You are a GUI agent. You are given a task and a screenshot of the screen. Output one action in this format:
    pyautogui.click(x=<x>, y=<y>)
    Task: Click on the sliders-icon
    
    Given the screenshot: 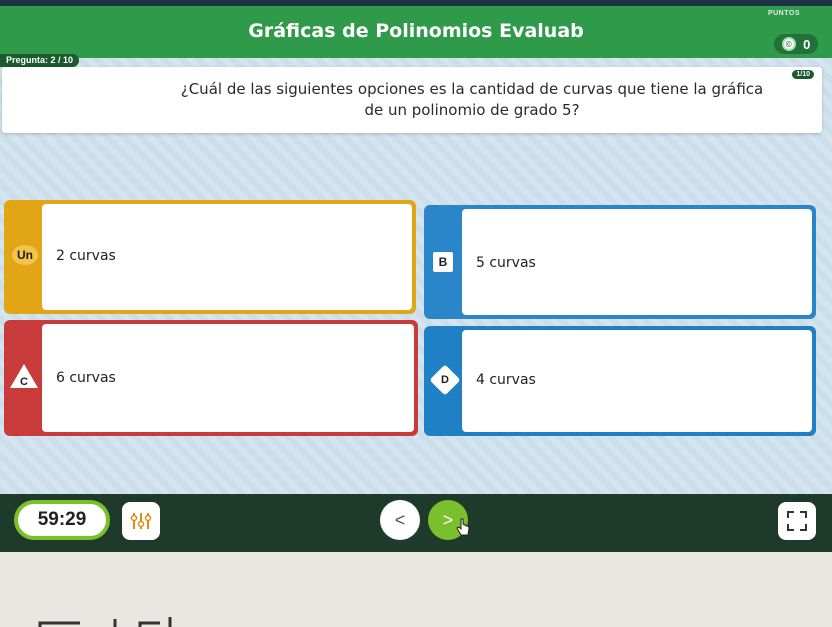 What is the action you would take?
    pyautogui.click(x=141, y=521)
    